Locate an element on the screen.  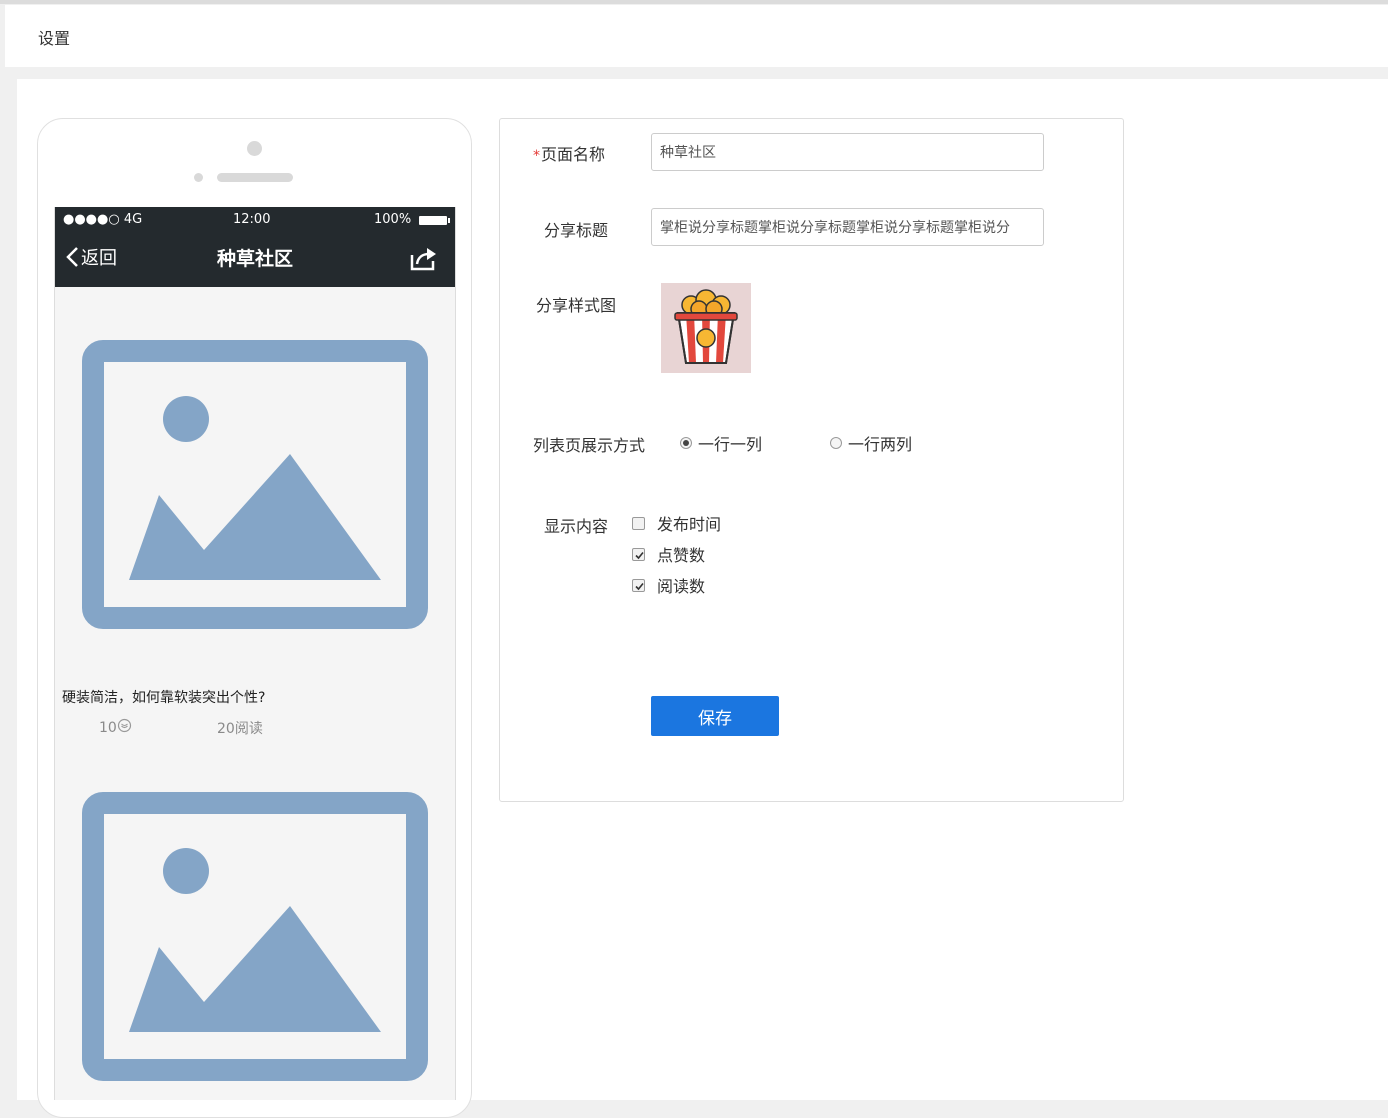
share-title-label: 分享标题 is located at coordinates (576, 230).